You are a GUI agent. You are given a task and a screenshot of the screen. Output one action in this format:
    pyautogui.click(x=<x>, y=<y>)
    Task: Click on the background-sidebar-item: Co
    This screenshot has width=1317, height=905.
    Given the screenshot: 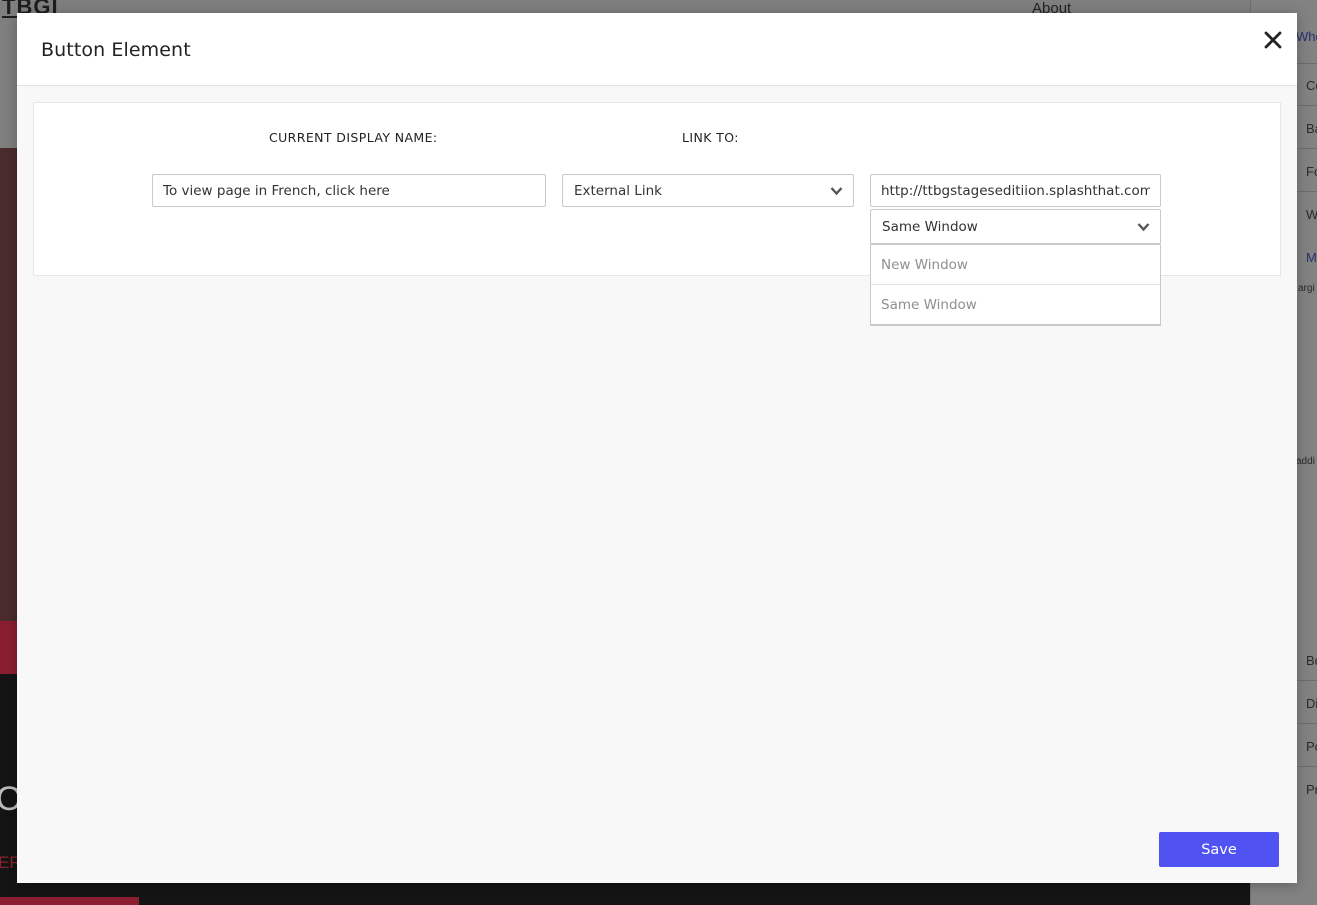 What is the action you would take?
    pyautogui.click(x=1311, y=85)
    